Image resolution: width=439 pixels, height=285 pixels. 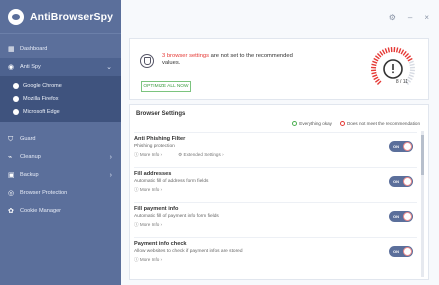 What do you see at coordinates (383, 123) in the screenshot?
I see `legend-bad-label: Does not meet the recommendation` at bounding box center [383, 123].